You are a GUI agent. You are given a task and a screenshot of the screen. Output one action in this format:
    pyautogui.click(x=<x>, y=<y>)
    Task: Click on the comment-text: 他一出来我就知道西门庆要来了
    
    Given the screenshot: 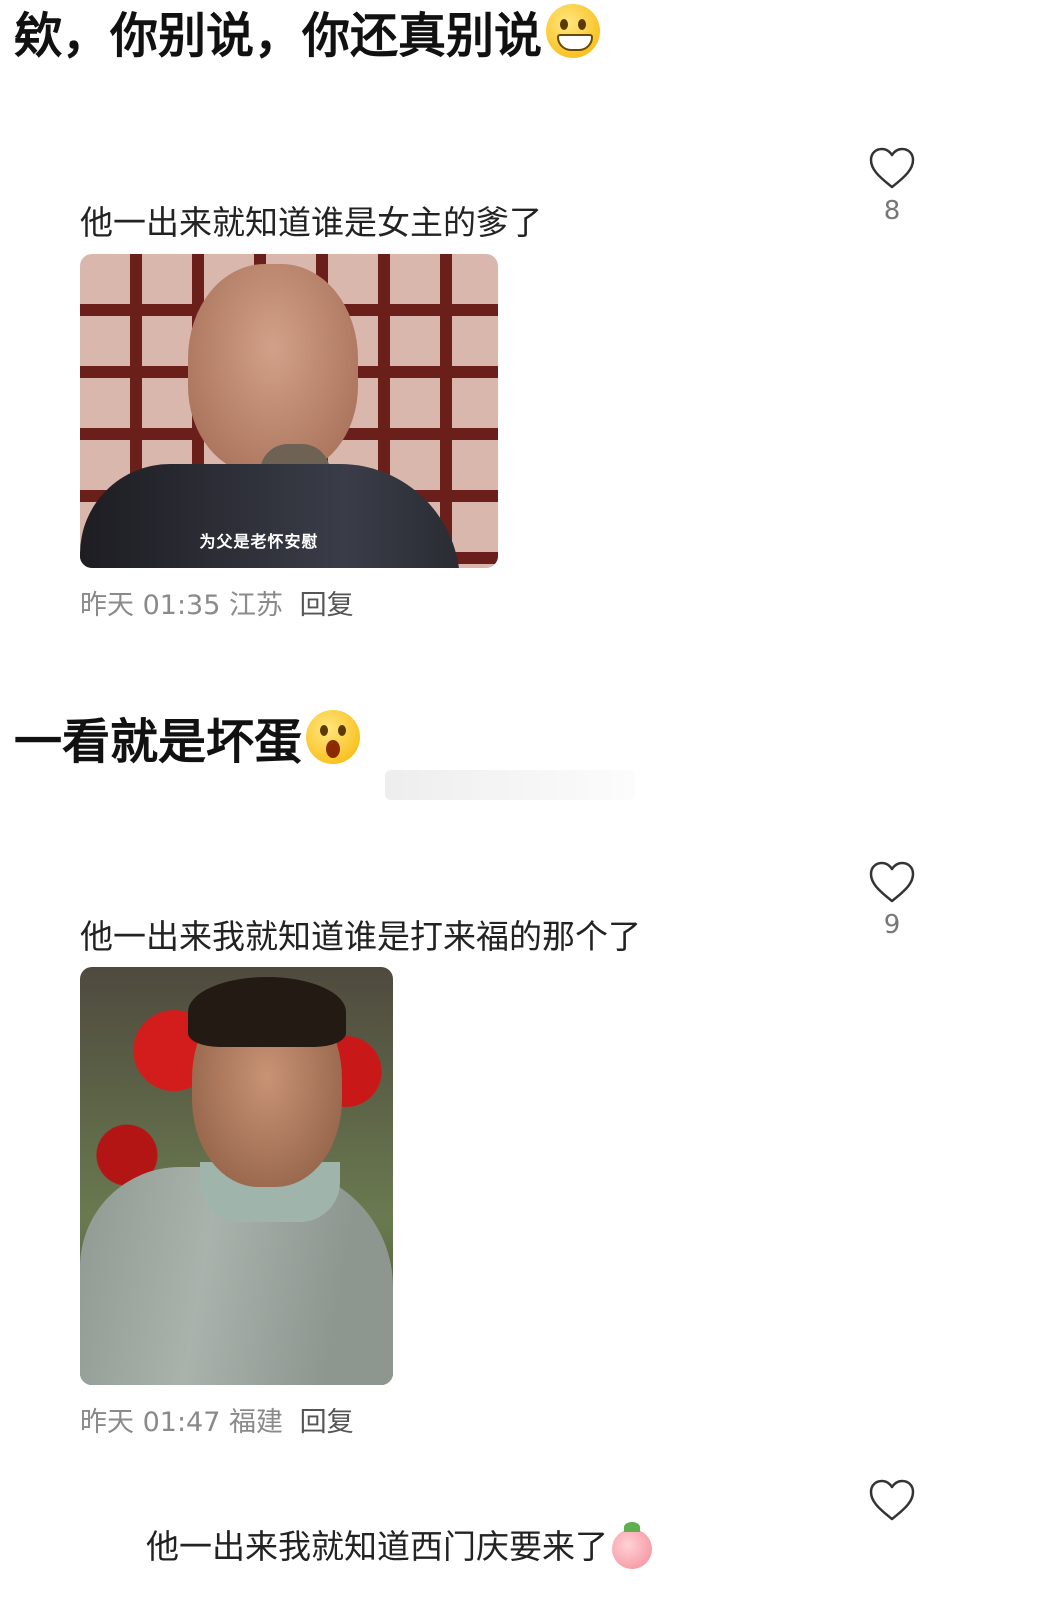 What is the action you would take?
    pyautogui.click(x=399, y=1544)
    